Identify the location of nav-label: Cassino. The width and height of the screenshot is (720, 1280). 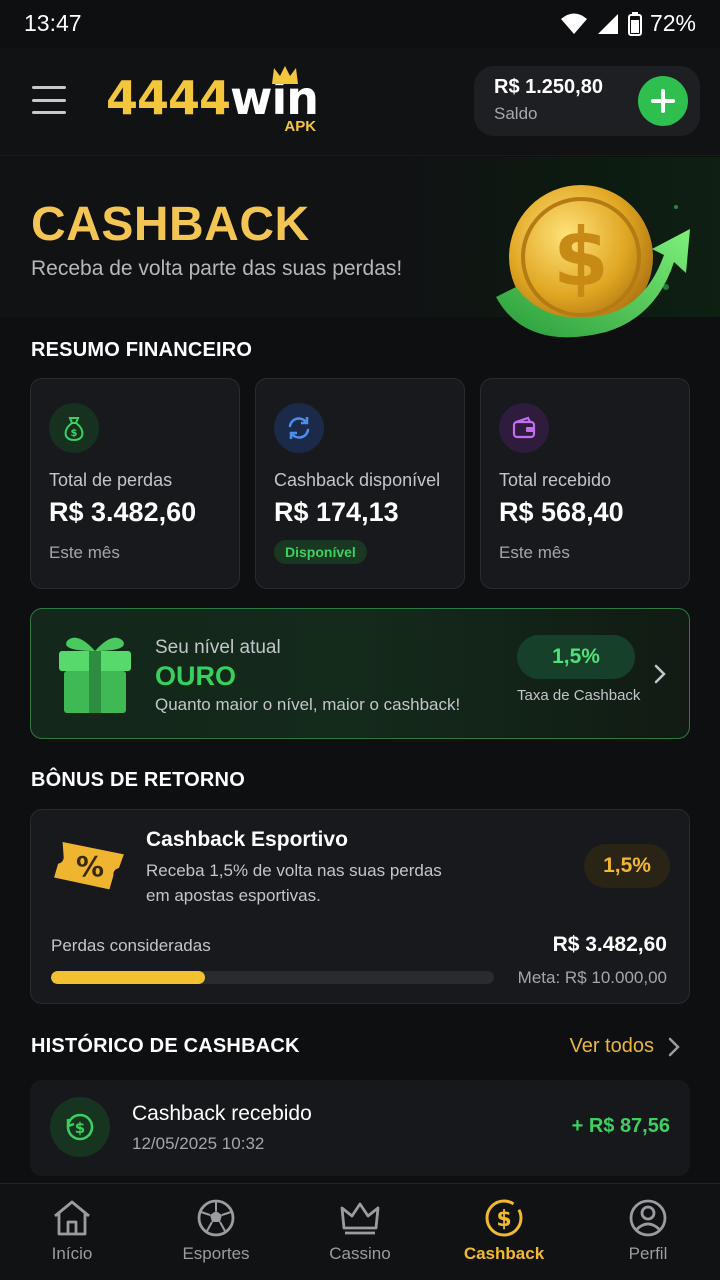
(360, 1253).